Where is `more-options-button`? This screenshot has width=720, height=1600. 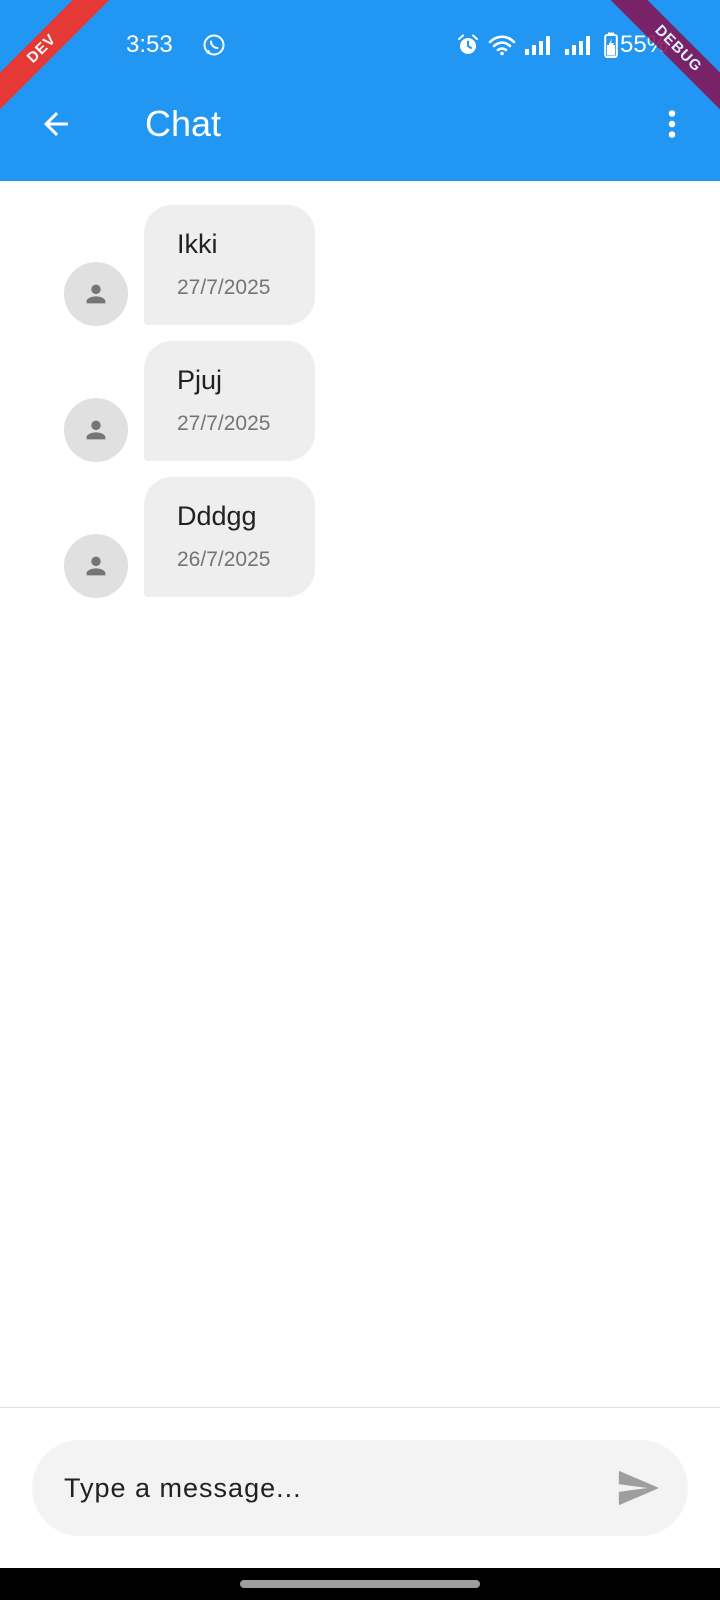 more-options-button is located at coordinates (672, 124).